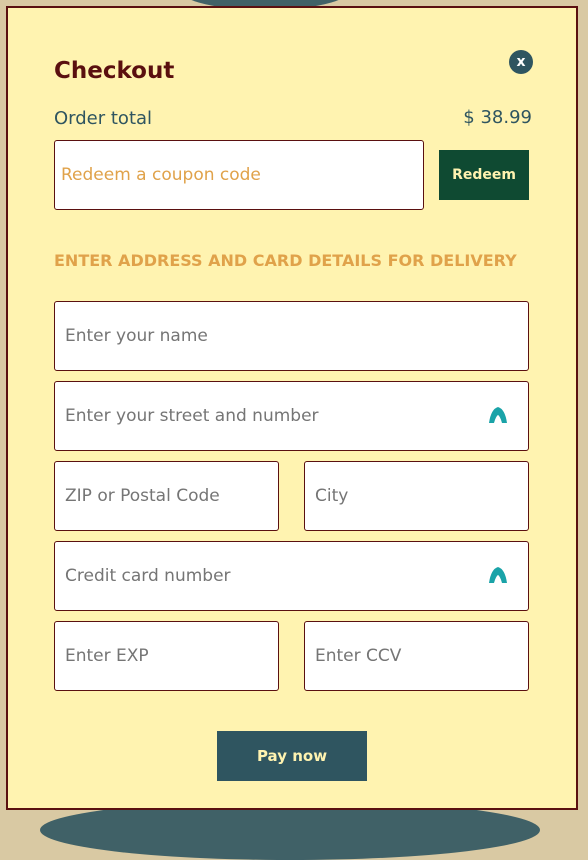  What do you see at coordinates (166, 656) in the screenshot?
I see `exp-field: Enter EXP` at bounding box center [166, 656].